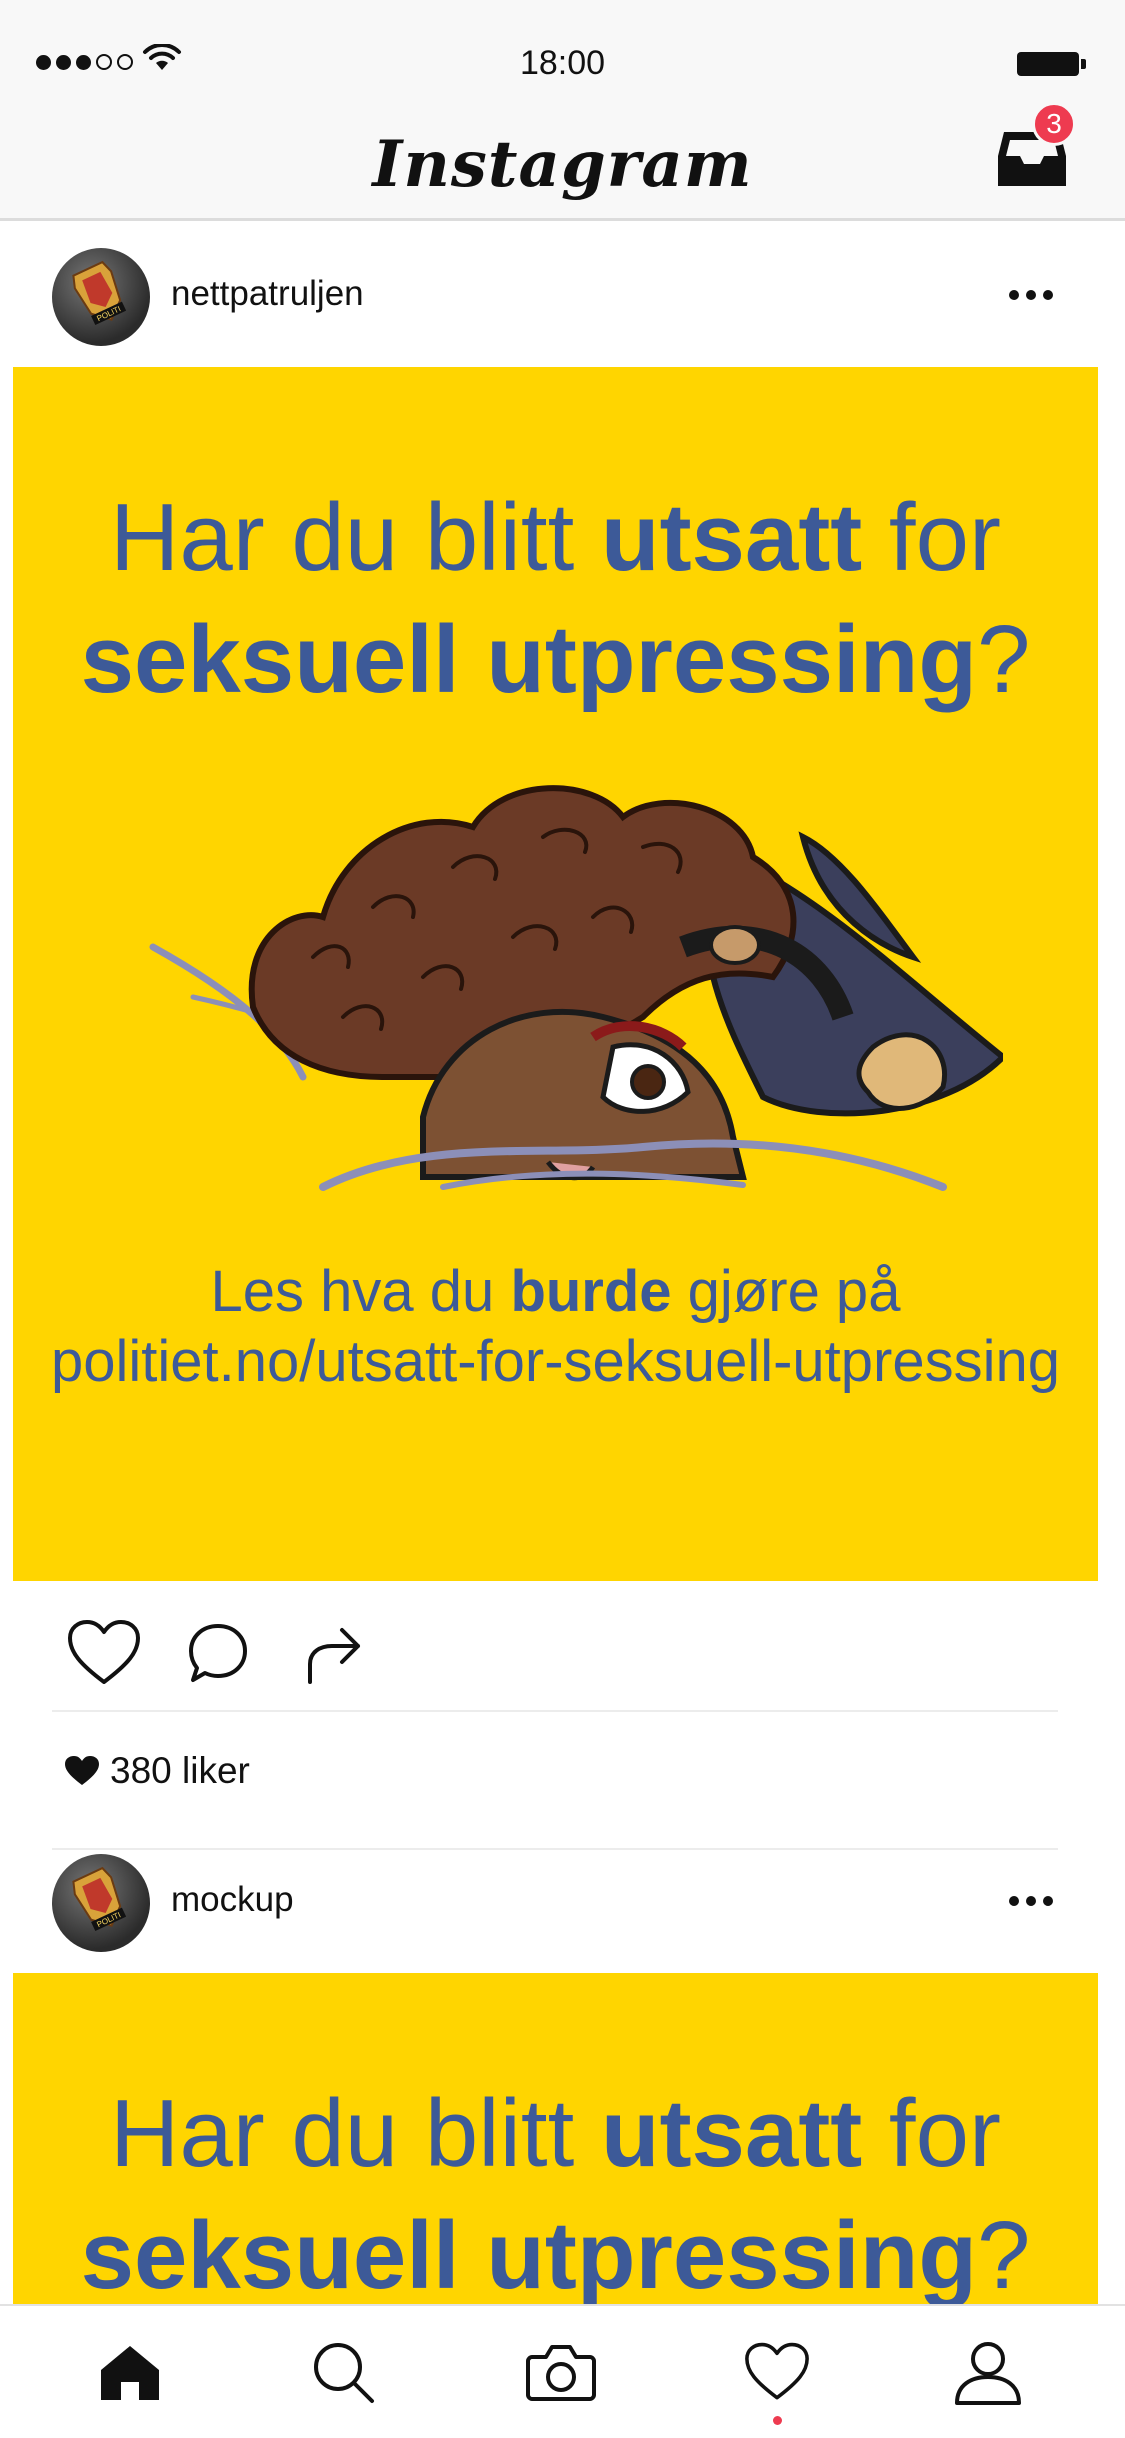 The height and width of the screenshot is (2438, 1125). What do you see at coordinates (1051, 64) in the screenshot?
I see `battery-icon` at bounding box center [1051, 64].